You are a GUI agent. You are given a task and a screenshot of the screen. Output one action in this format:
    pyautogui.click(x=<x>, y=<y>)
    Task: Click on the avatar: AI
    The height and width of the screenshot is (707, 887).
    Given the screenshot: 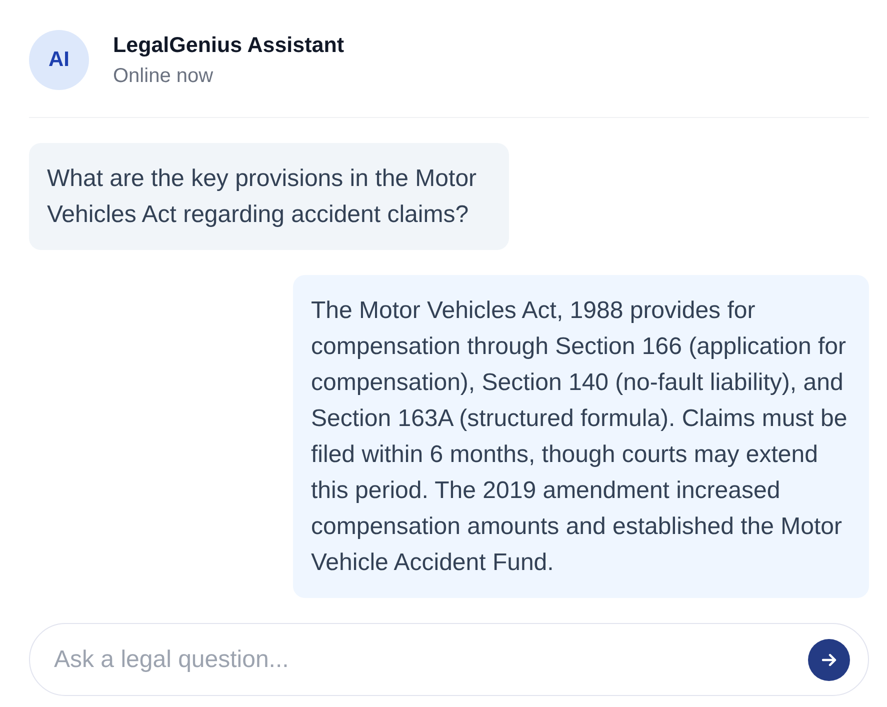 What is the action you would take?
    pyautogui.click(x=59, y=60)
    